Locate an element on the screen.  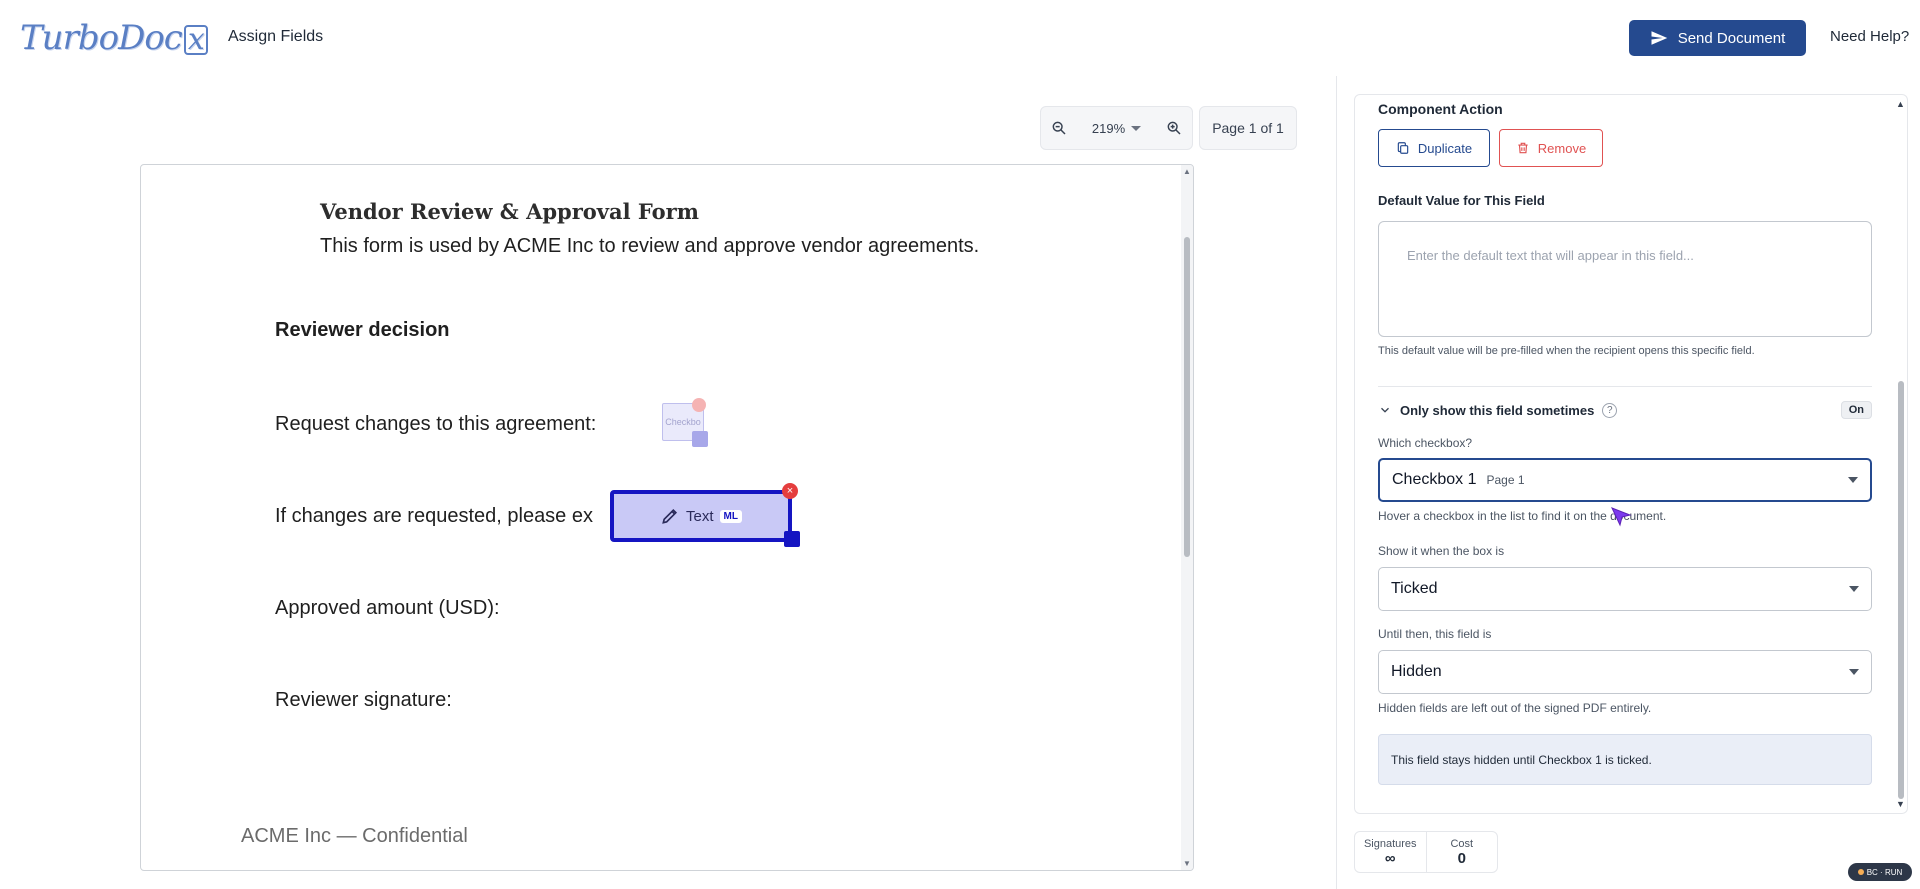
multiline-badge: ML is located at coordinates (730, 516).